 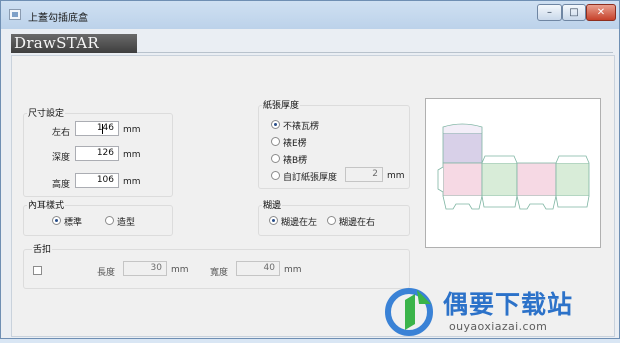 What do you see at coordinates (109, 220) in the screenshot?
I see `ear-shaped-radio` at bounding box center [109, 220].